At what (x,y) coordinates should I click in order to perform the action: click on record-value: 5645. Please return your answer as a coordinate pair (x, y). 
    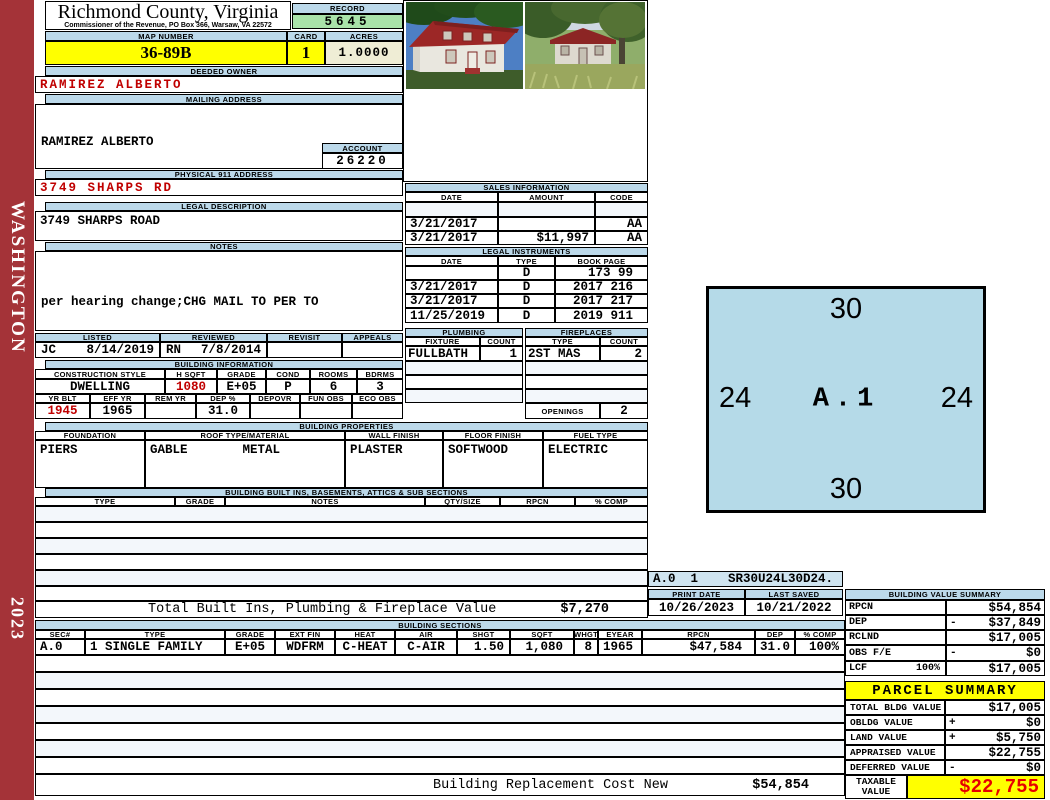
    Looking at the image, I should click on (347, 21).